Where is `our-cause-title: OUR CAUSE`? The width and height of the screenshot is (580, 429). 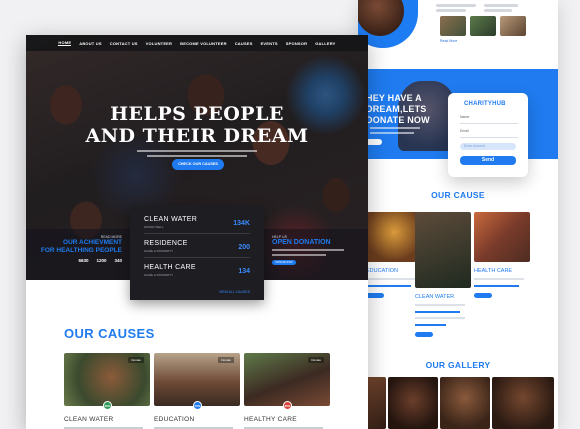
our-cause-title: OUR CAUSE is located at coordinates (458, 195).